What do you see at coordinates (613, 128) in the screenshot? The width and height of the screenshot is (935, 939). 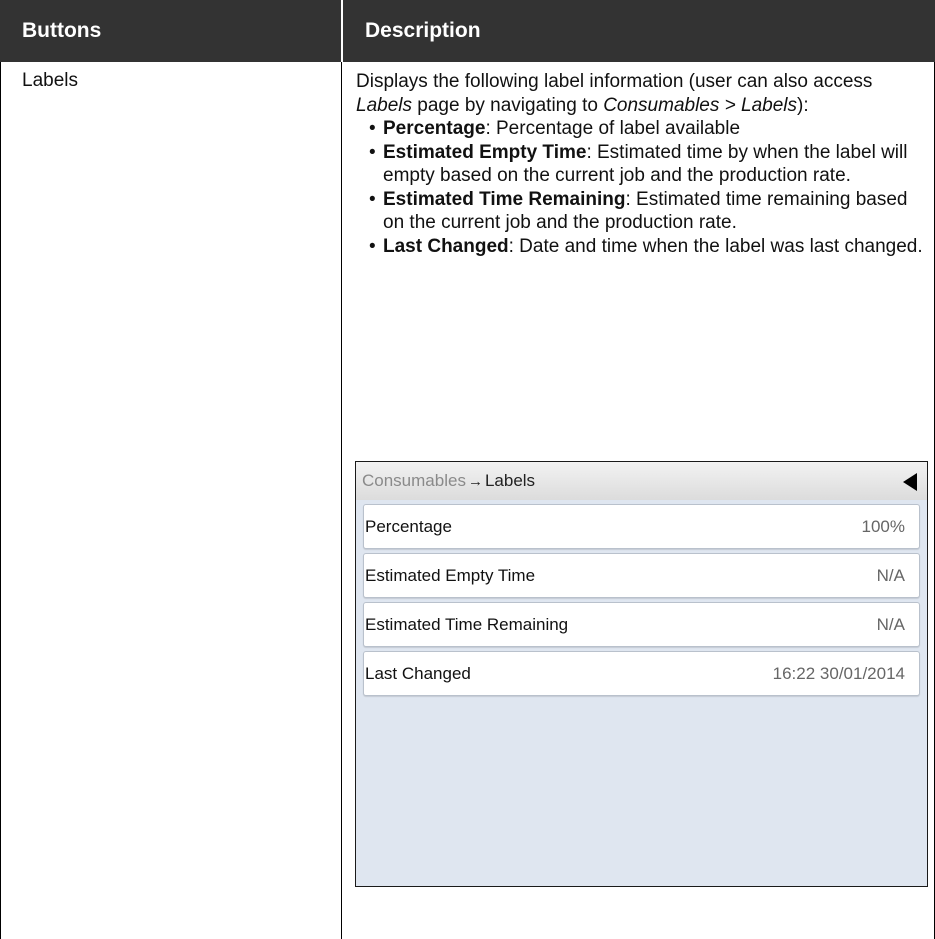 I see `bullet-text: : Percentage of label available` at bounding box center [613, 128].